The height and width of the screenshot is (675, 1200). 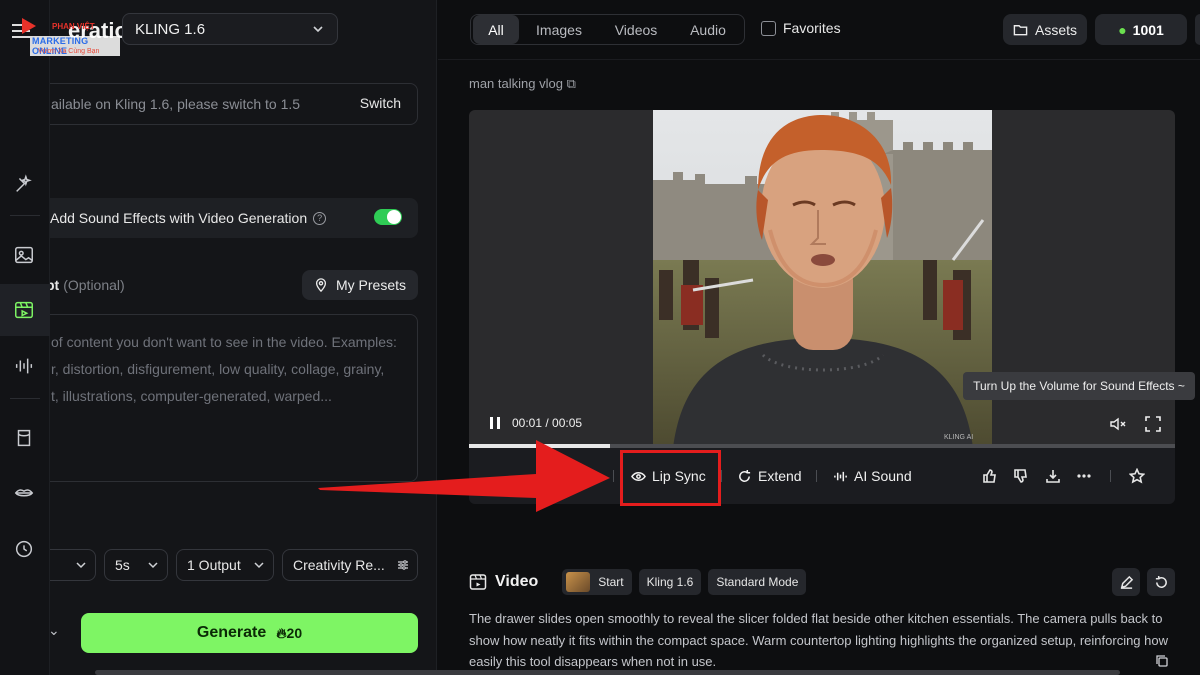 What do you see at coordinates (25, 337) in the screenshot?
I see `left-icon-rail` at bounding box center [25, 337].